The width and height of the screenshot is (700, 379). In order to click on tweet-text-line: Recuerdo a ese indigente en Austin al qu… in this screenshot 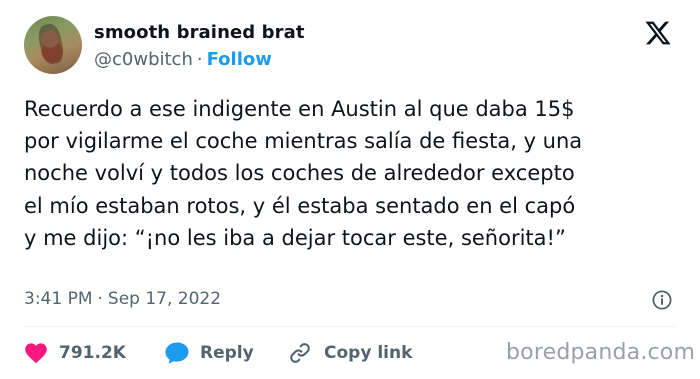, I will do `click(299, 109)`.